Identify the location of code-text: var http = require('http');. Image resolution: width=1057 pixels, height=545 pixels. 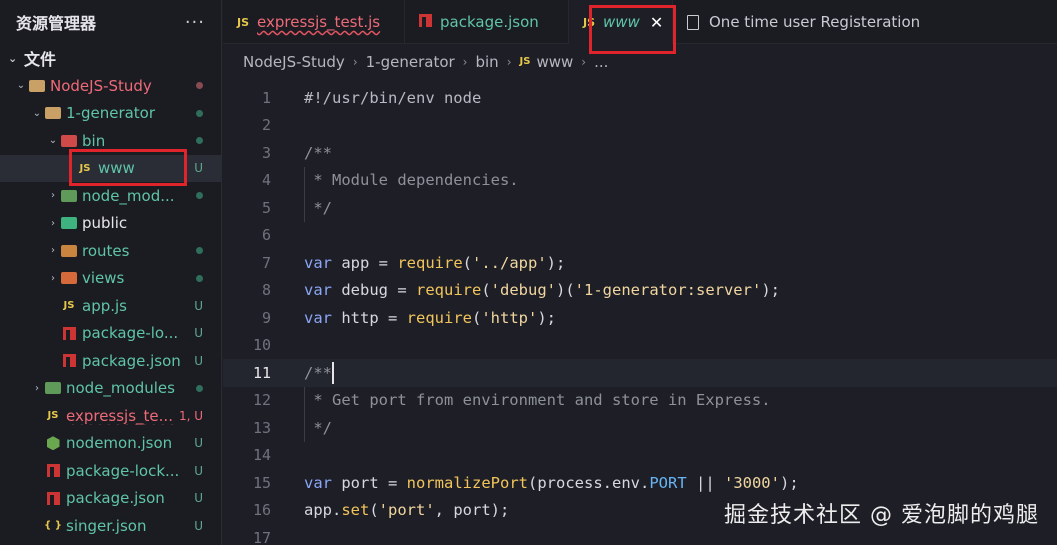
(430, 317).